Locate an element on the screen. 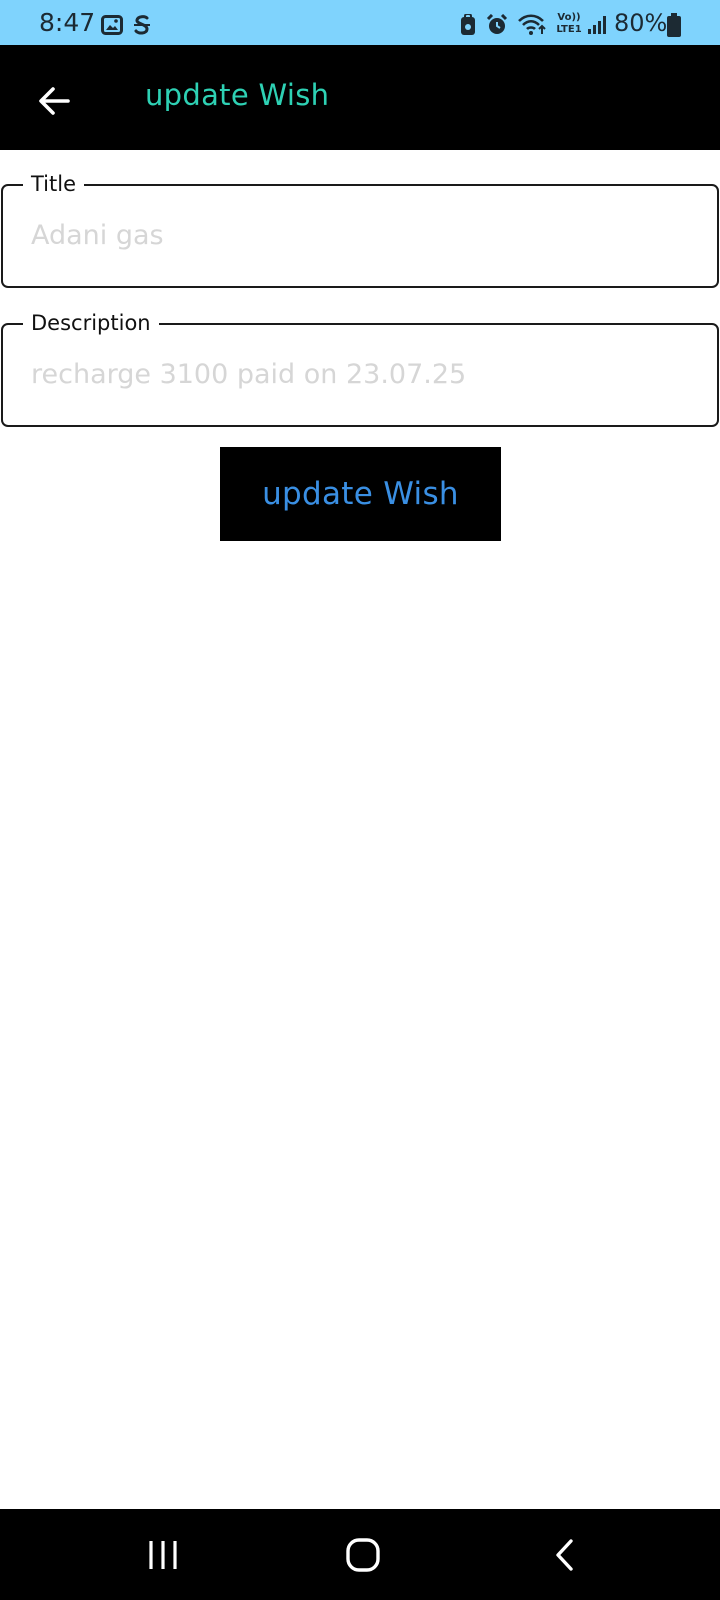 The image size is (720, 1600). lock-phone-icon is located at coordinates (468, 24).